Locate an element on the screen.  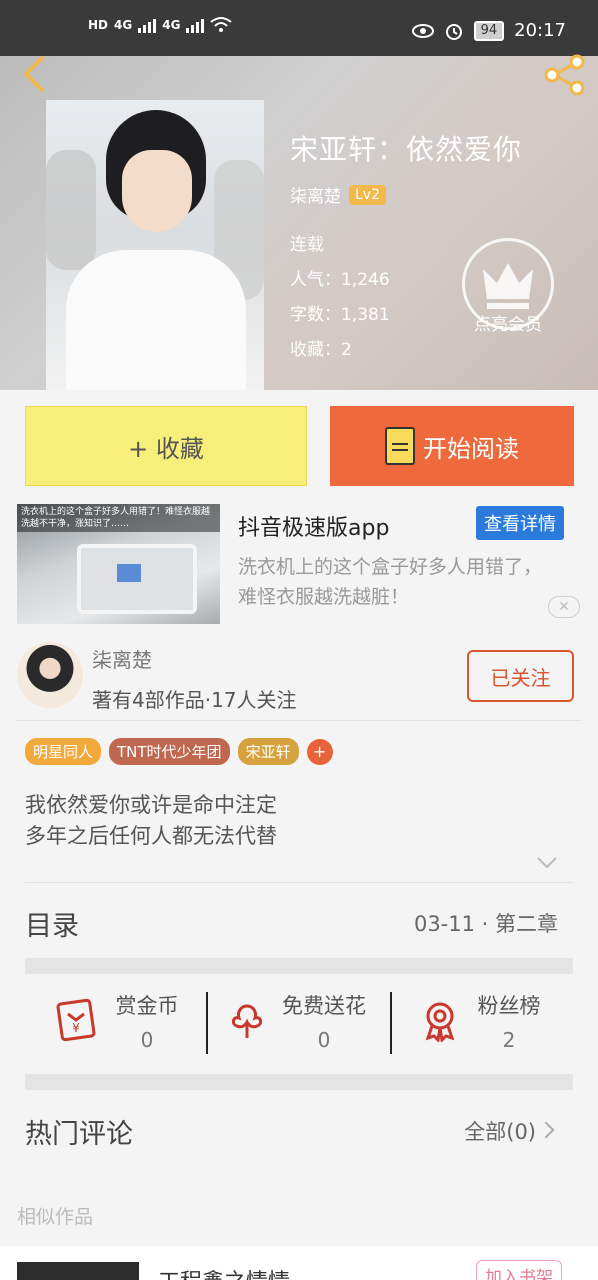
start-reading-button: 开始阅读 is located at coordinates (452, 446).